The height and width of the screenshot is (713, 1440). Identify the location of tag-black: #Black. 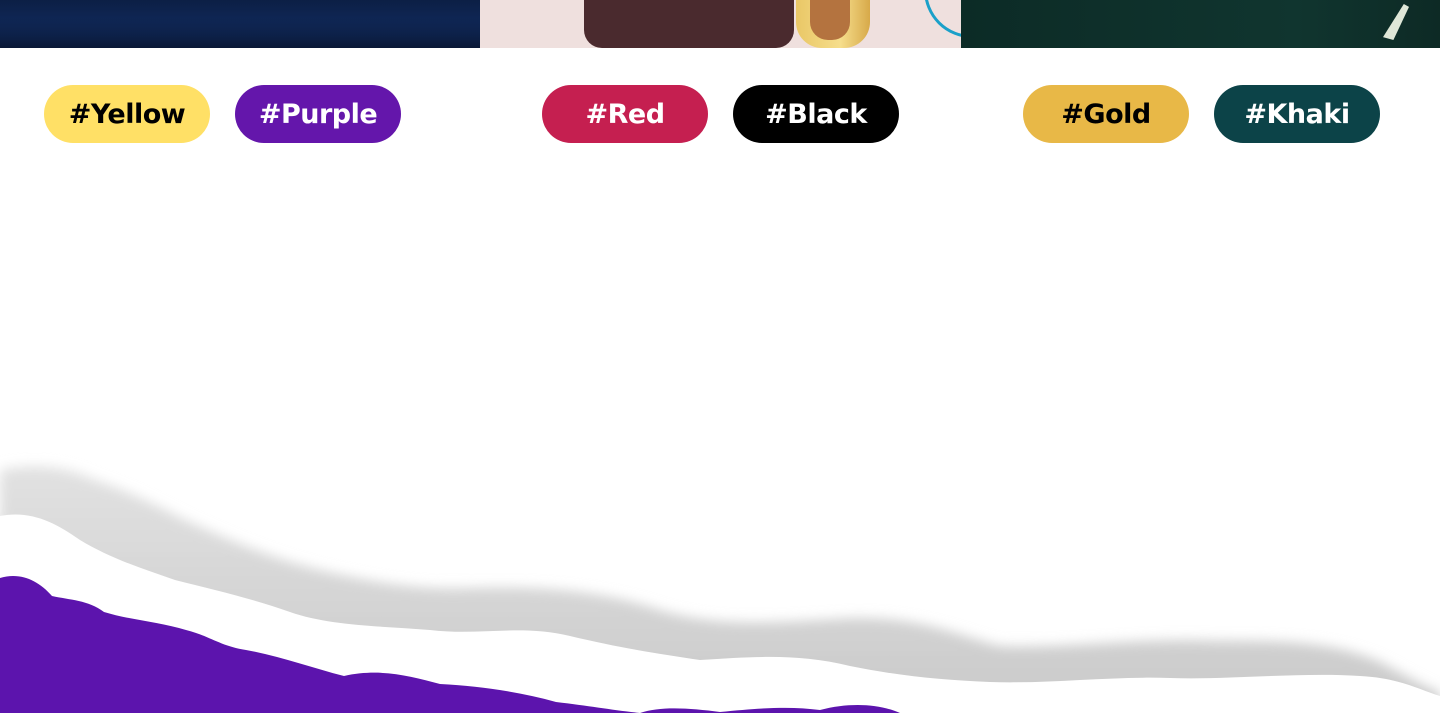
(816, 114).